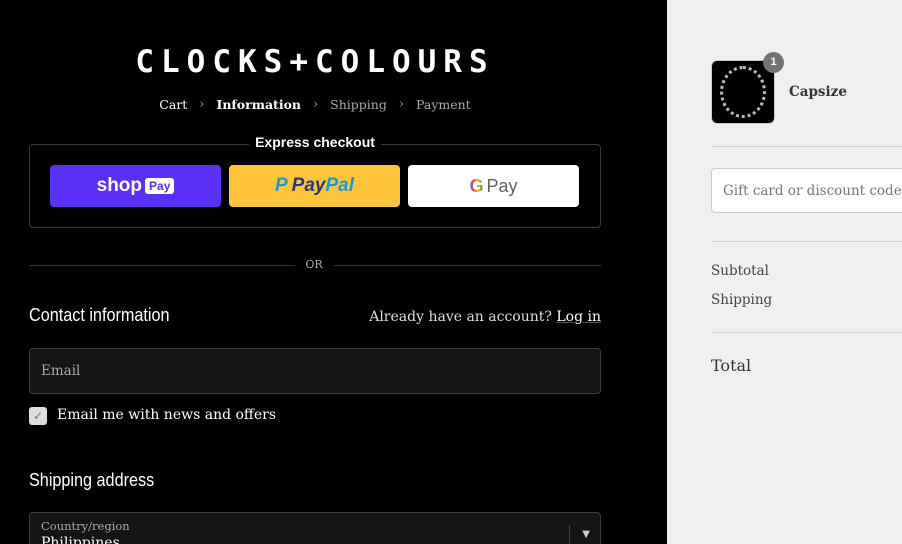  I want to click on paypal-logo-pay: Pay, so click(308, 185).